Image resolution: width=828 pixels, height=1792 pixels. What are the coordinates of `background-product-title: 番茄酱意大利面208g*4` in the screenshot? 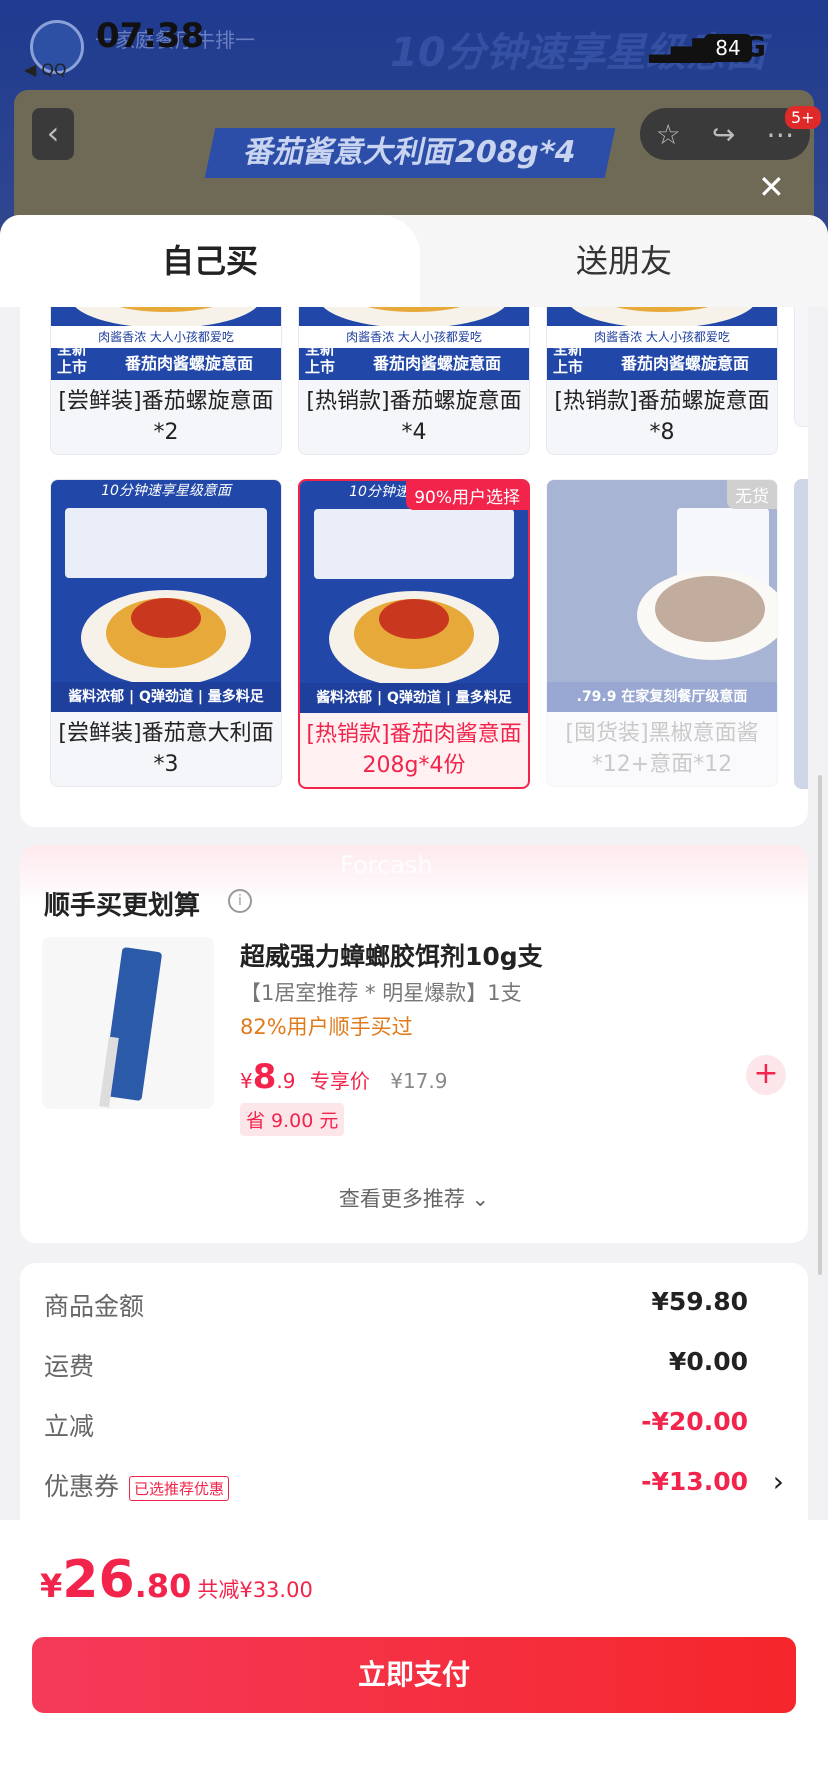 It's located at (410, 153).